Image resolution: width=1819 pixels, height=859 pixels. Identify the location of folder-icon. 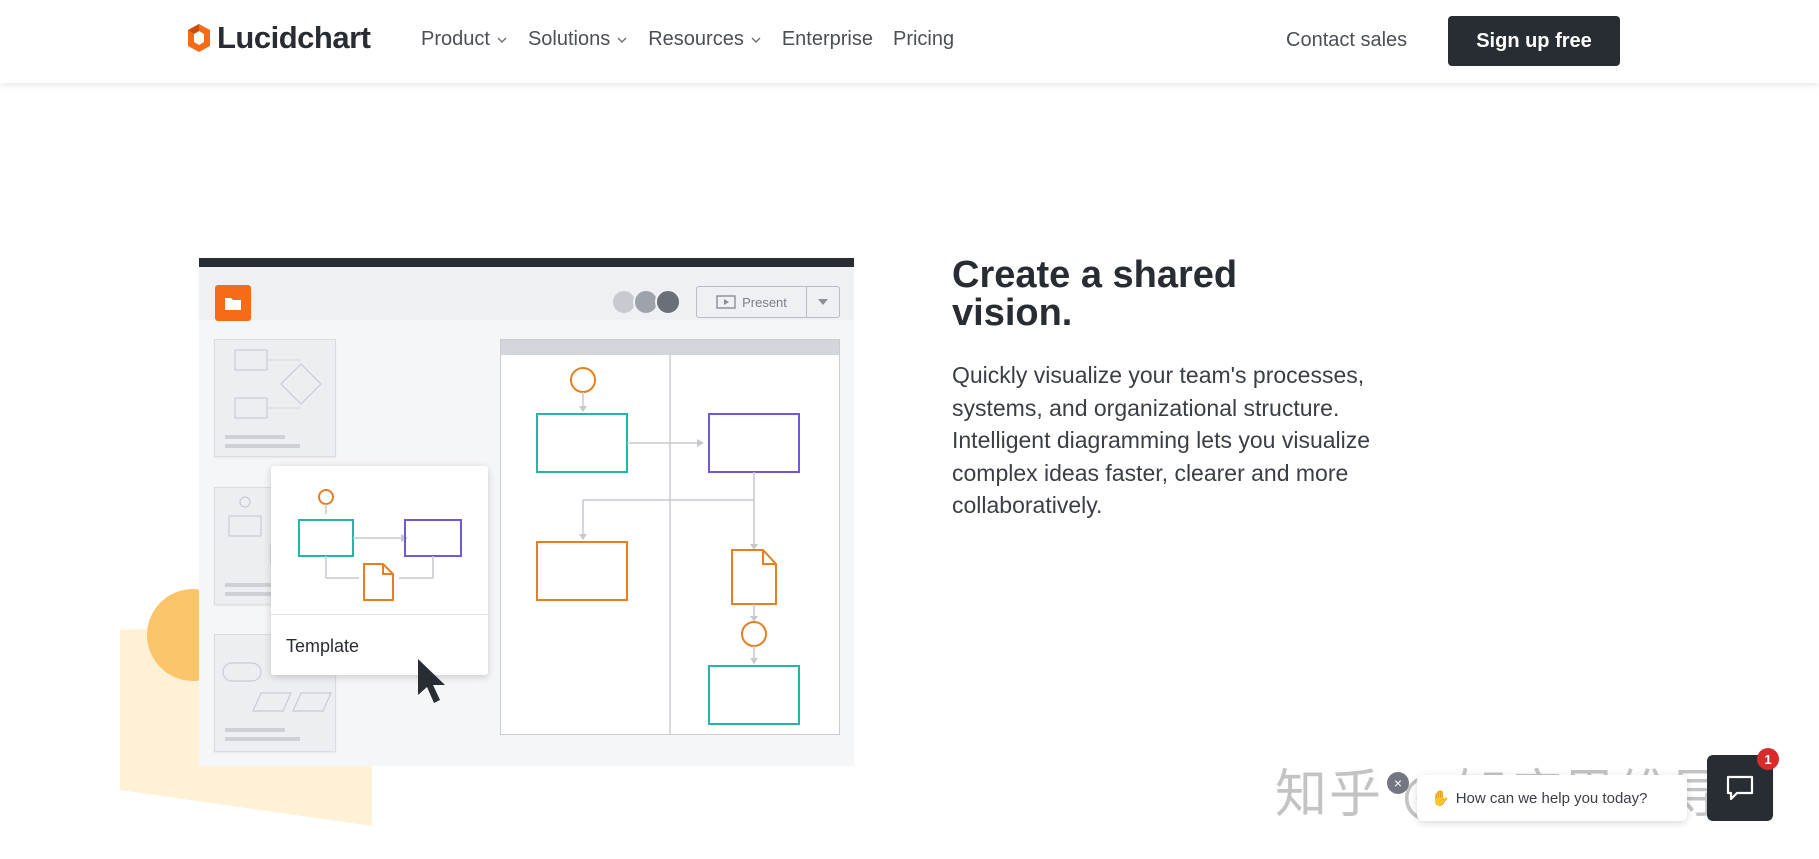
(233, 303).